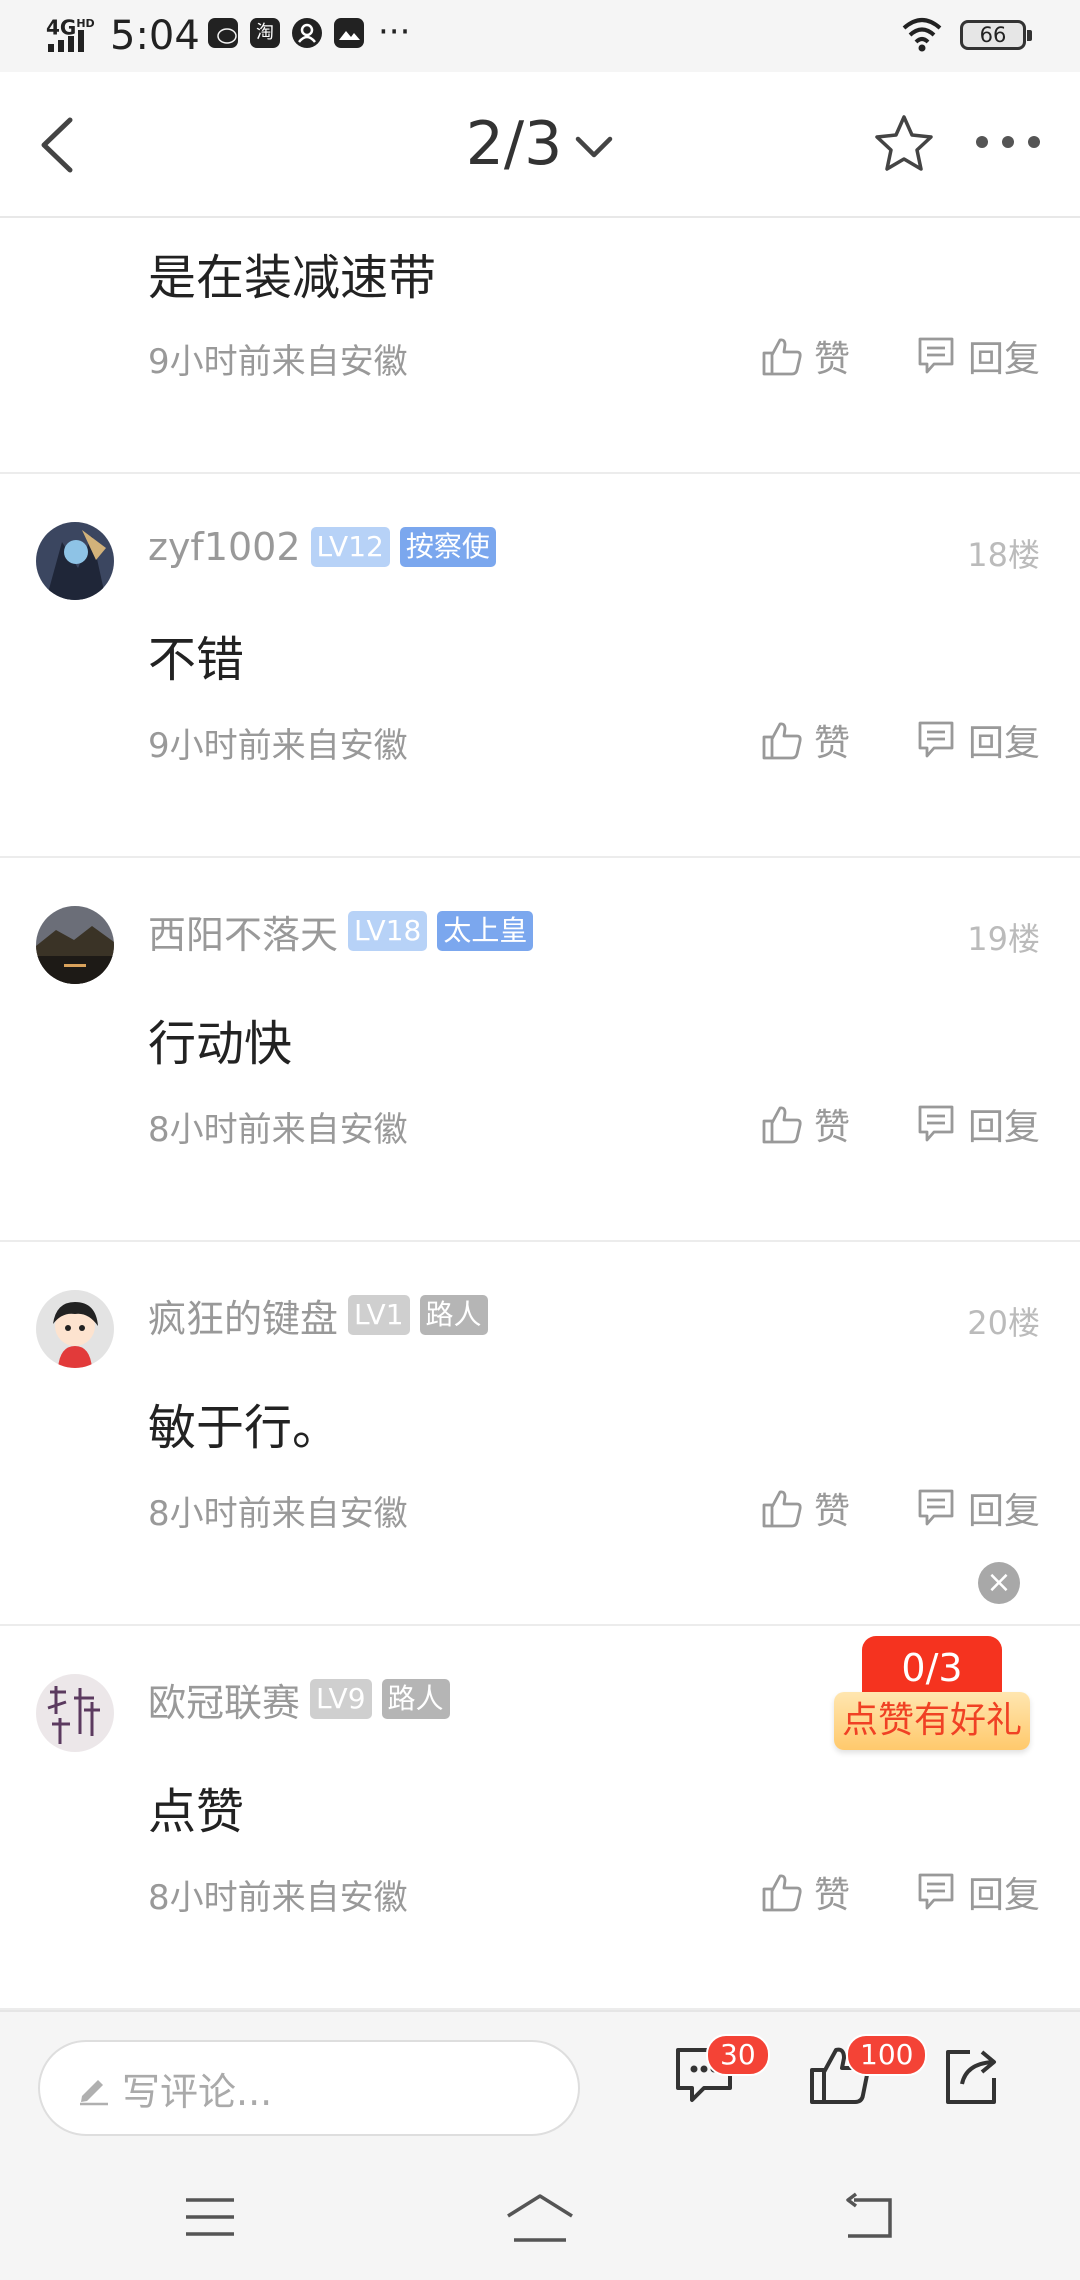 The image size is (1080, 2280). I want to click on like-count-badge: 100, so click(887, 2055).